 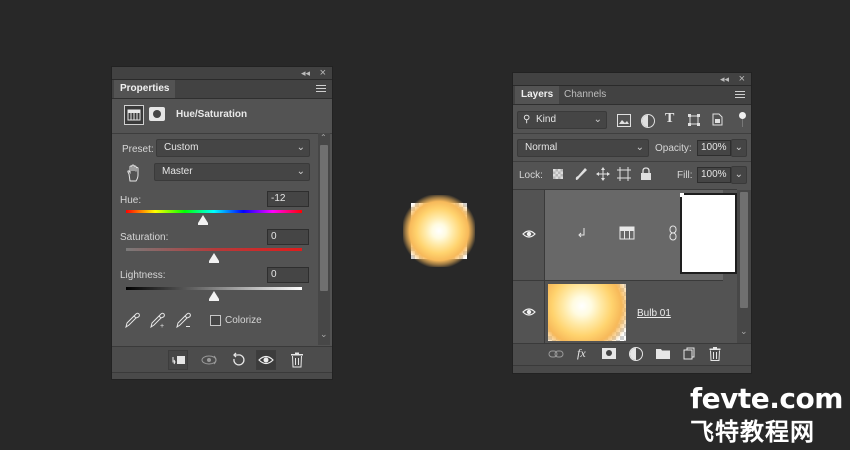 I want to click on properties-panel-topbar: ◂◂ ×, so click(x=222, y=73).